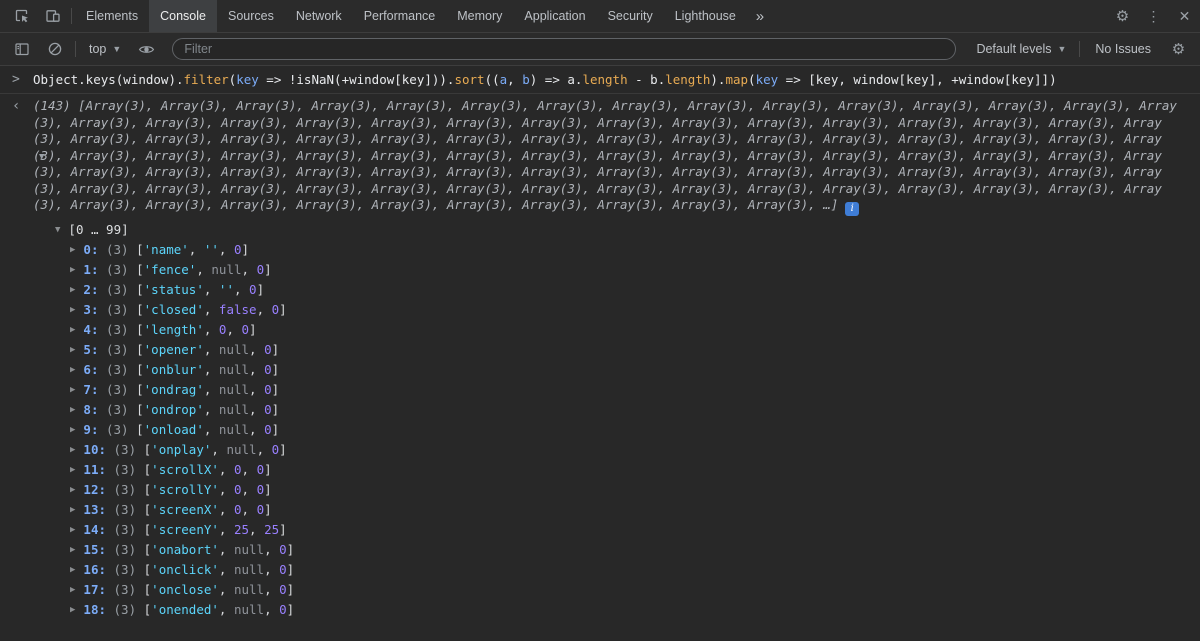 Image resolution: width=1200 pixels, height=641 pixels. I want to click on tab-elements: Elements, so click(112, 16).